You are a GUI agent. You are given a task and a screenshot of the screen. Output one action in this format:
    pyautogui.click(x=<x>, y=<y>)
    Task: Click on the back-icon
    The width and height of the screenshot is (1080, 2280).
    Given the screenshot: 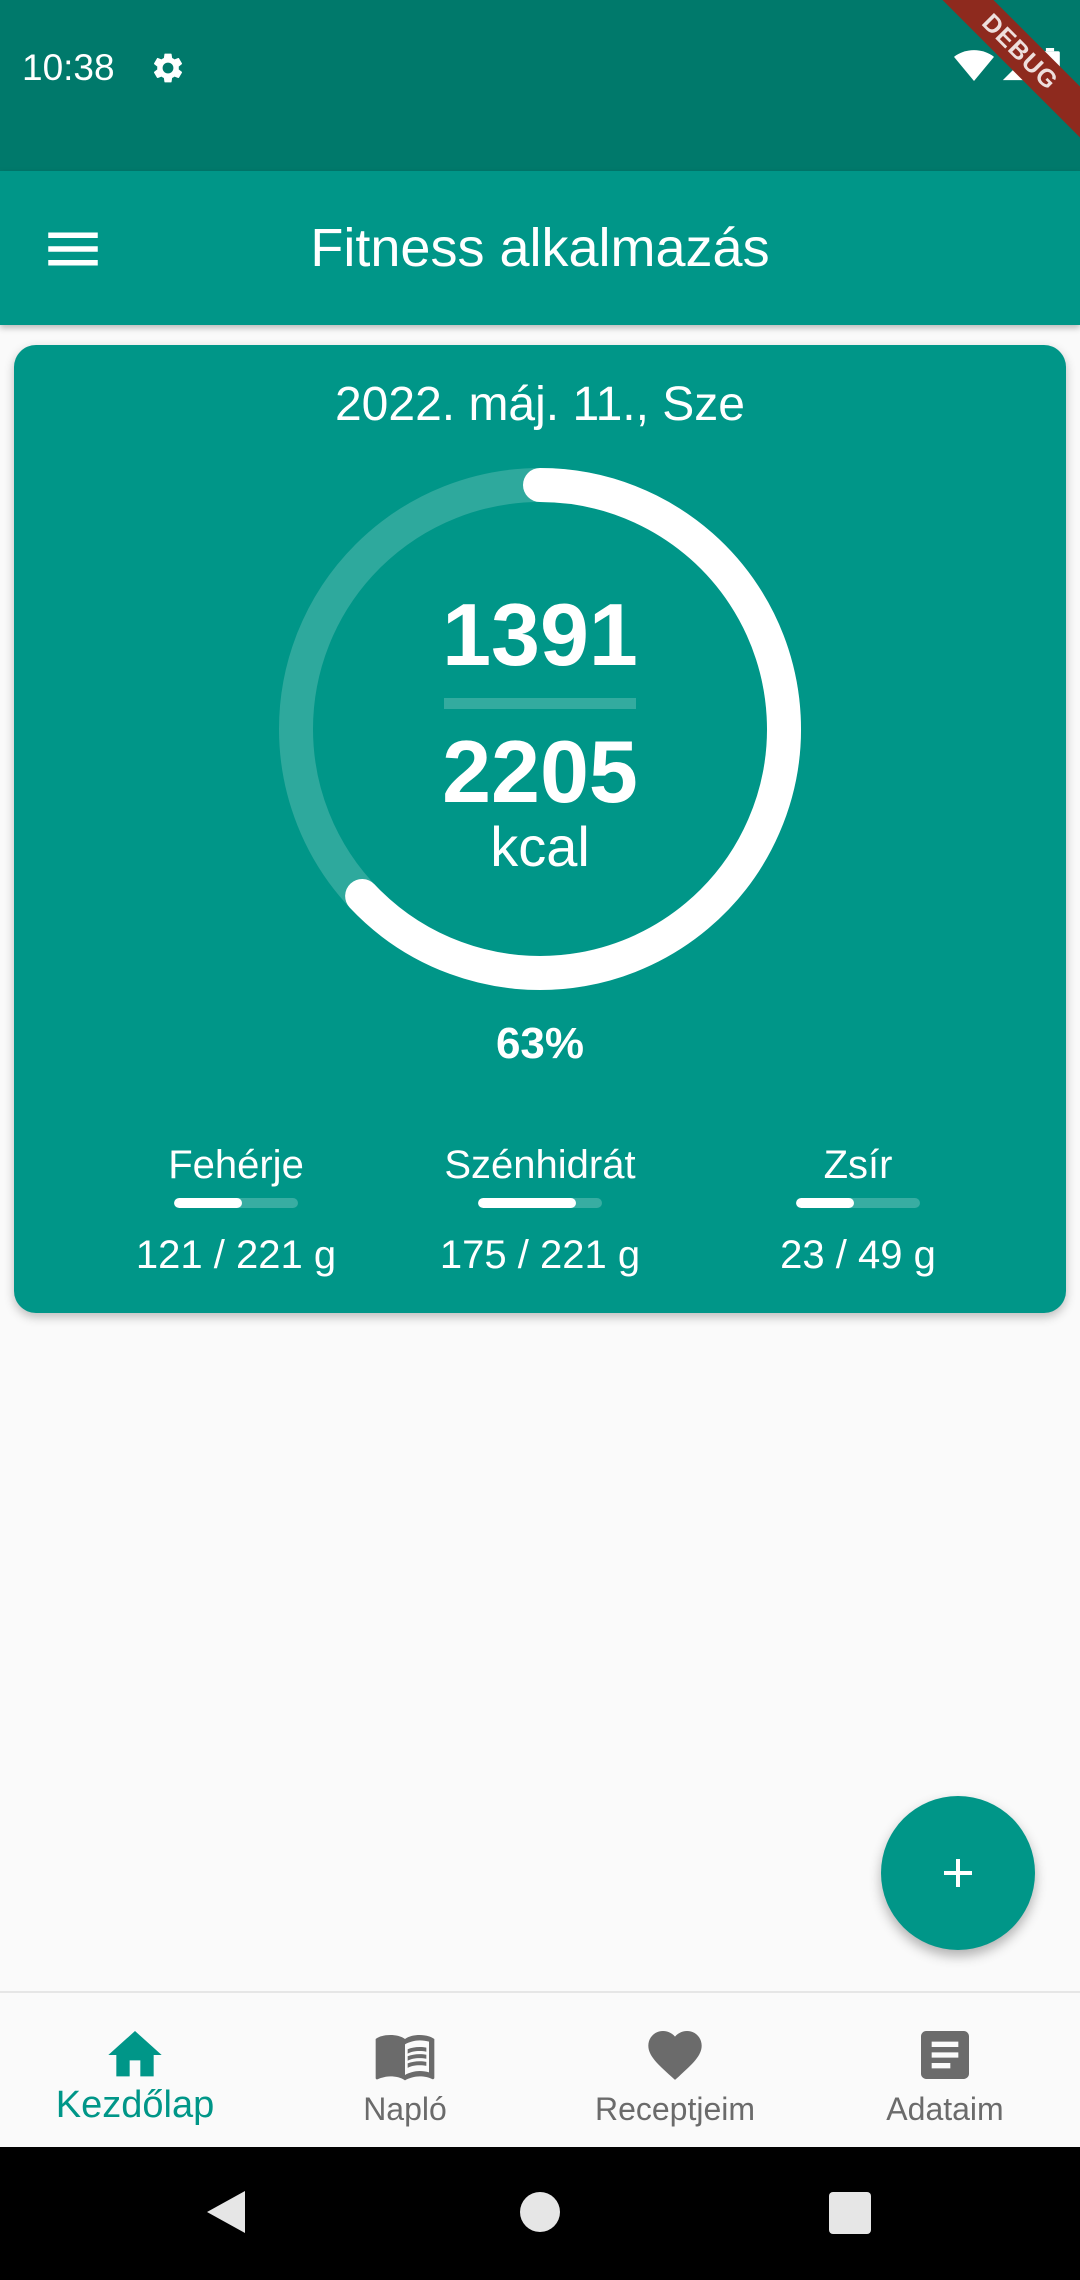 What is the action you would take?
    pyautogui.click(x=226, y=2212)
    